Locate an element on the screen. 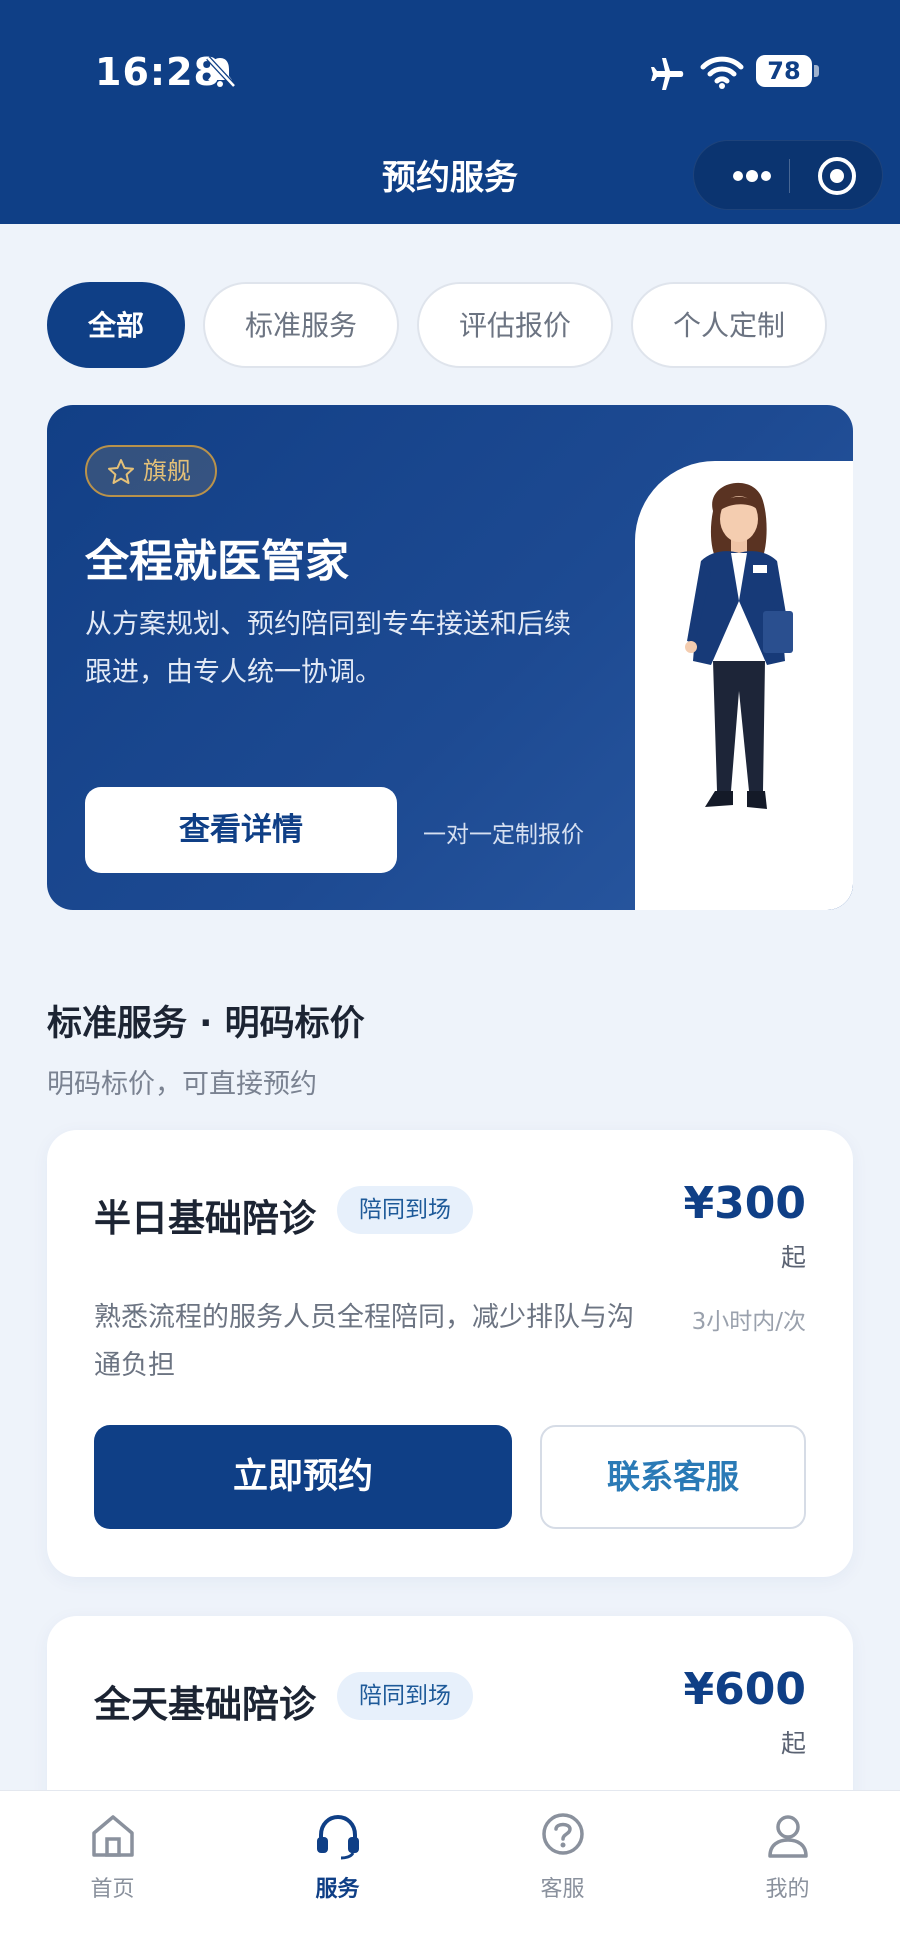  help-icon is located at coordinates (563, 1834).